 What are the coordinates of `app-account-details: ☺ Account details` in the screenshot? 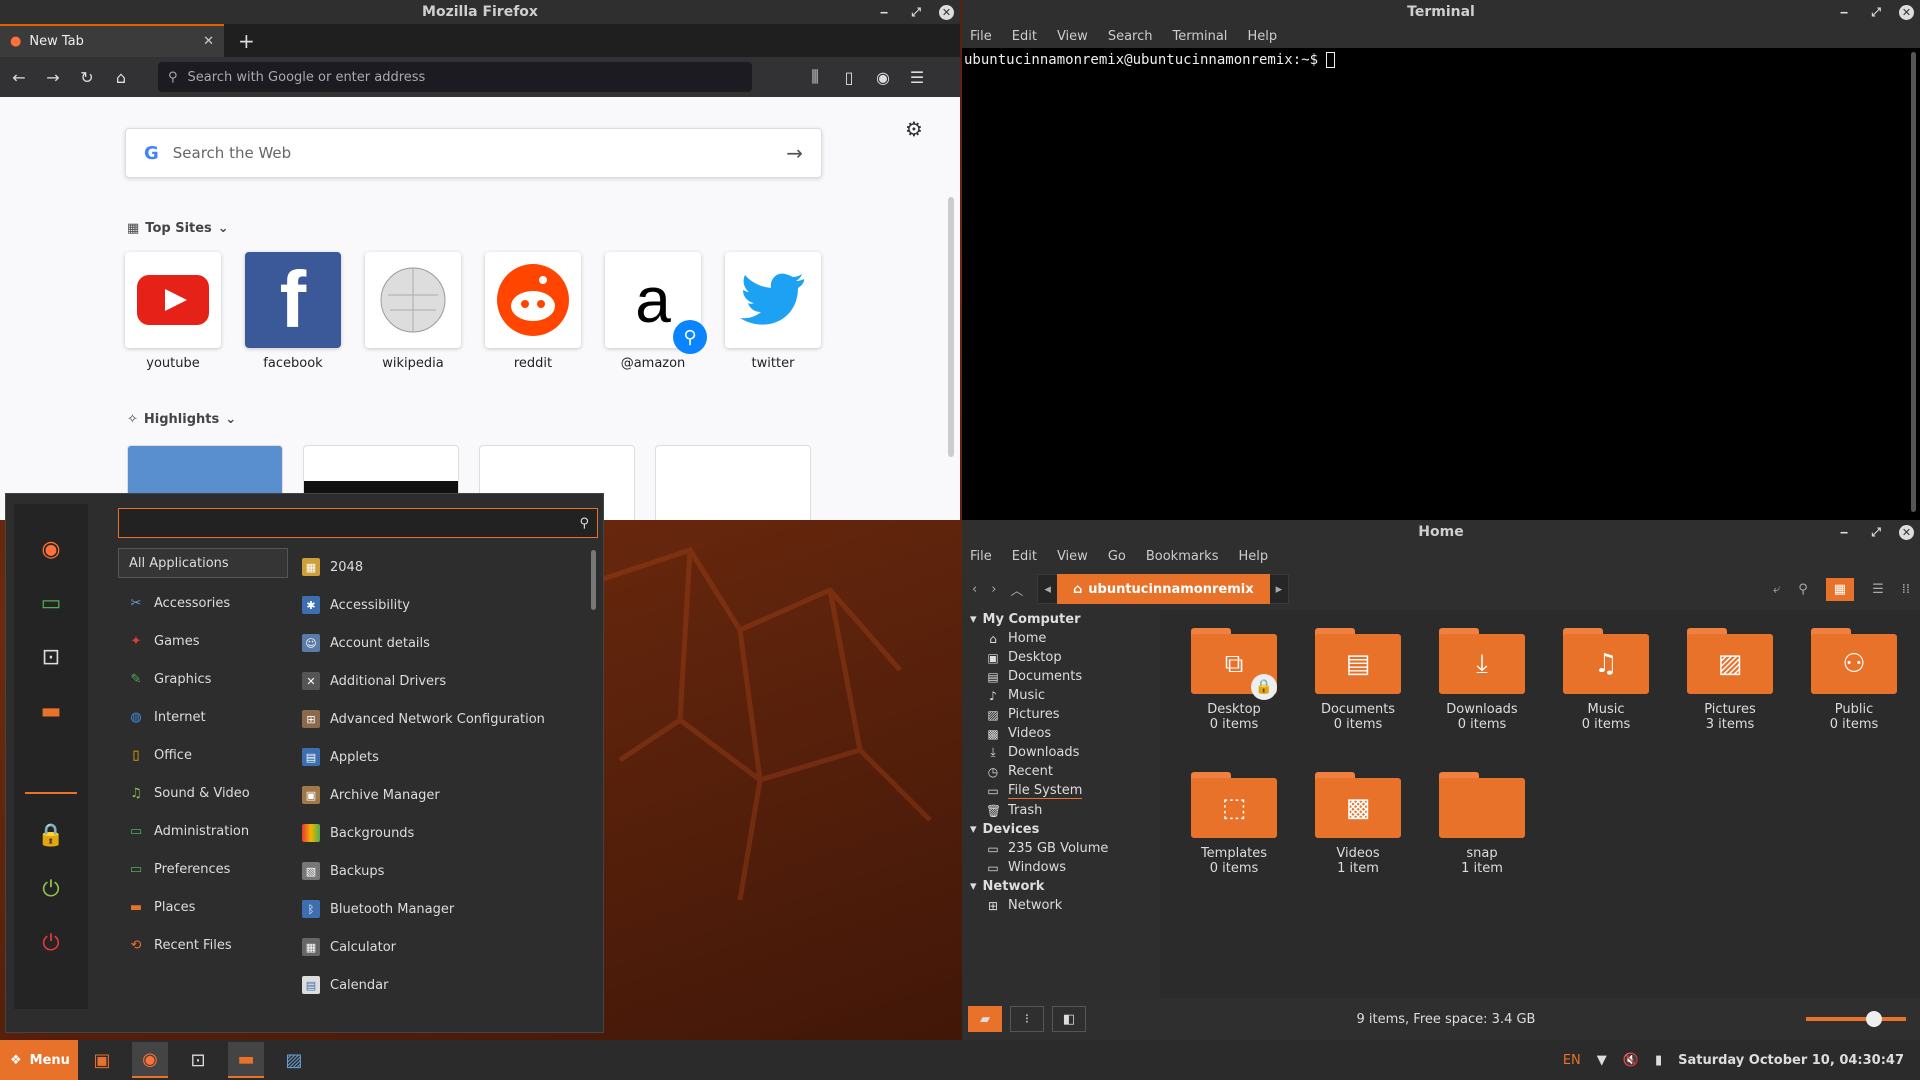 It's located at (441, 643).